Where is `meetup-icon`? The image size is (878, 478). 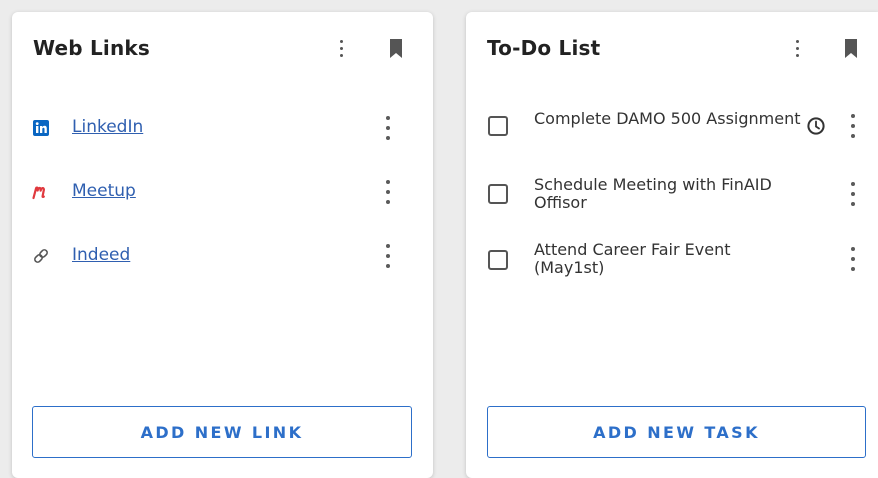
meetup-icon is located at coordinates (38, 193).